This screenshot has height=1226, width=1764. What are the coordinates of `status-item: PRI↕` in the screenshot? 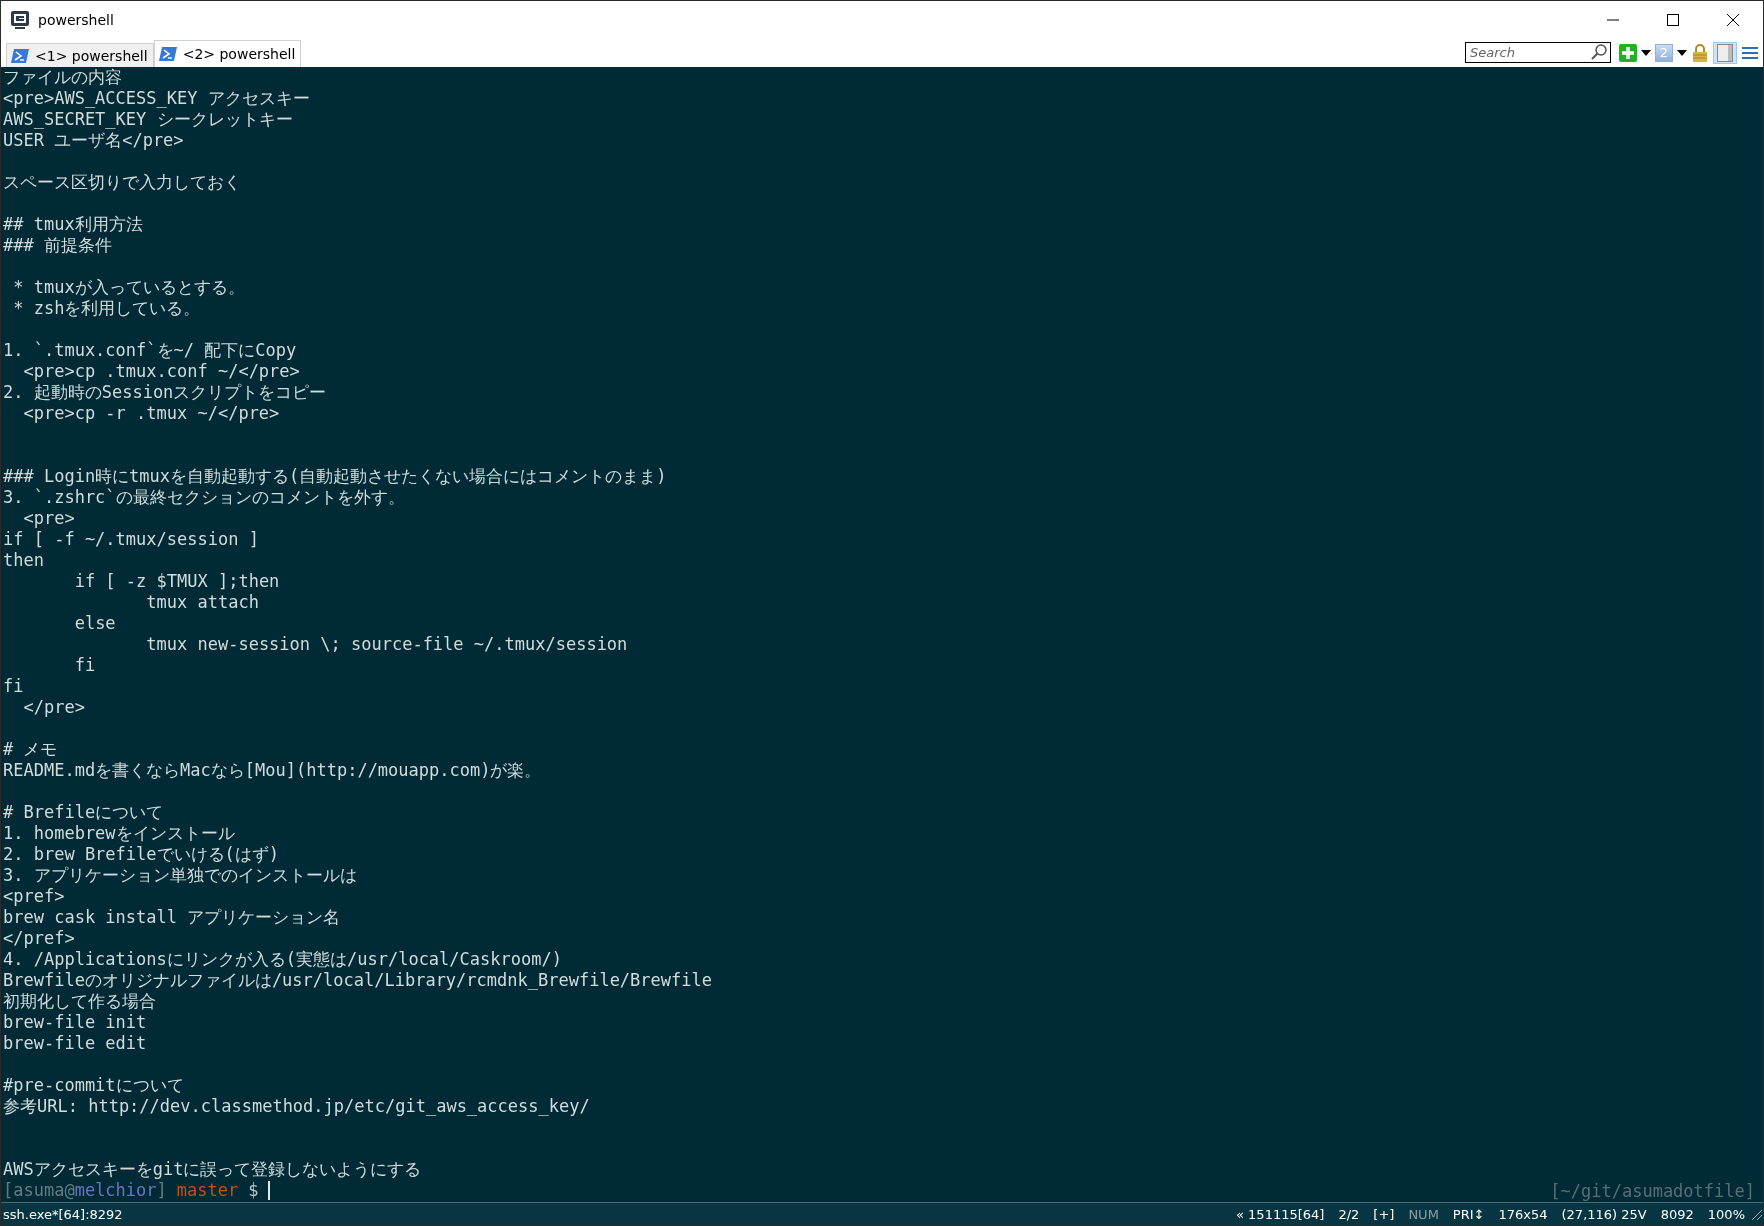 It's located at (1468, 1214).